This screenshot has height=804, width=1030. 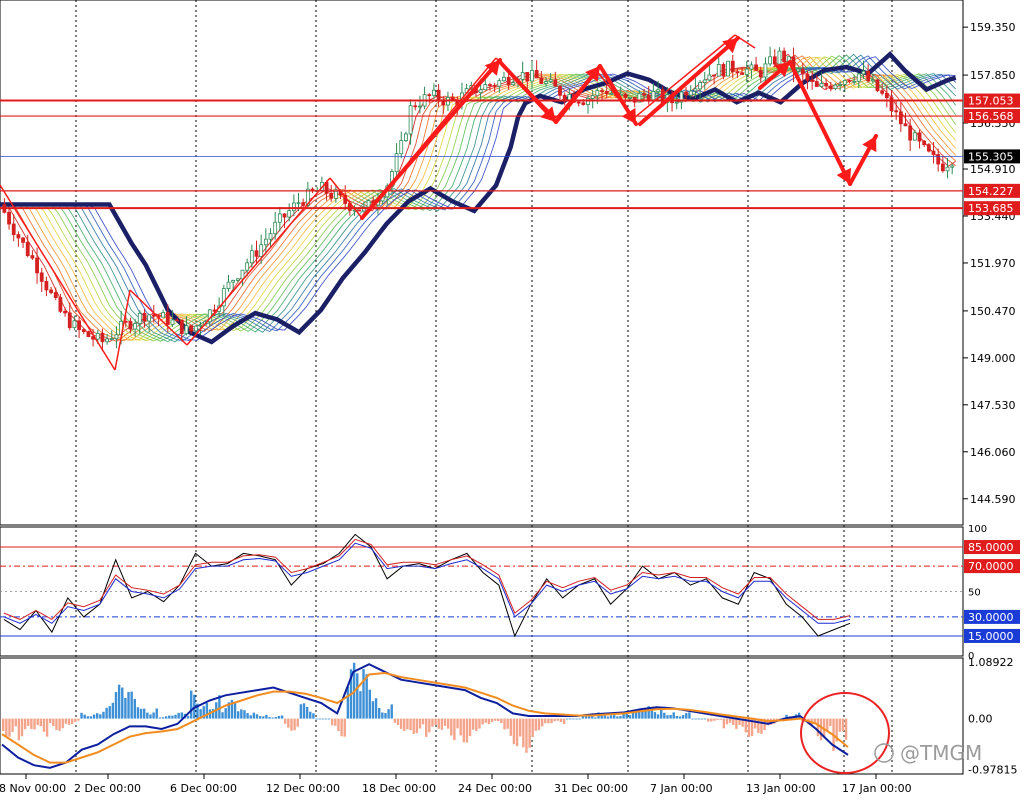 I want to click on level-label: 153.685, so click(x=991, y=208).